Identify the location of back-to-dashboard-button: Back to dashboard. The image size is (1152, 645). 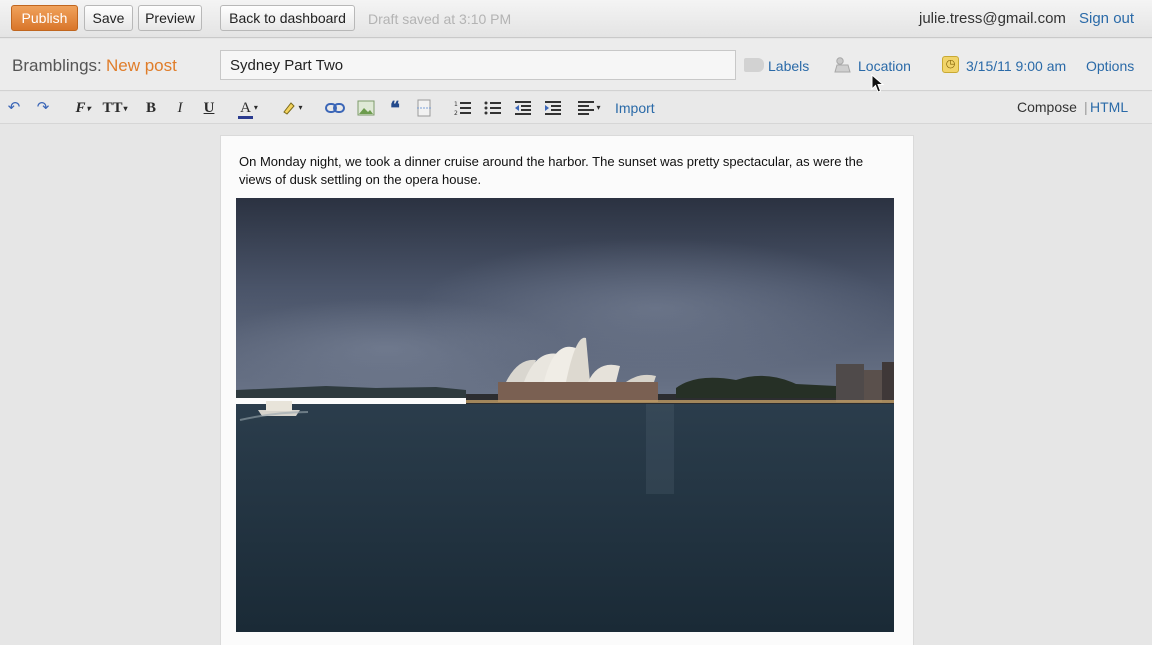
(287, 18).